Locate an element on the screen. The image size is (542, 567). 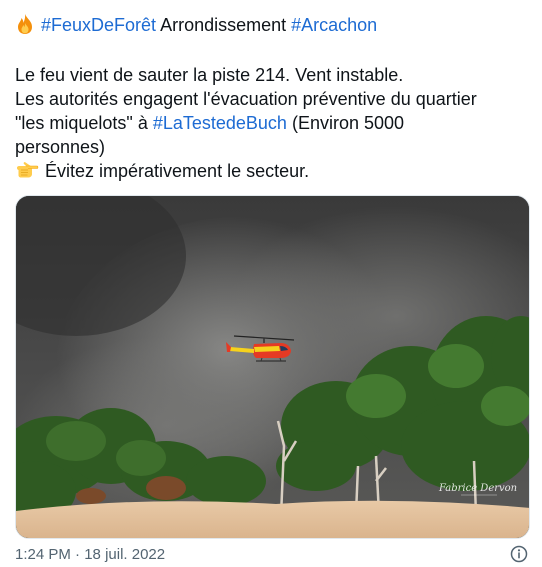
pointing-hand-icon is located at coordinates (28, 170).